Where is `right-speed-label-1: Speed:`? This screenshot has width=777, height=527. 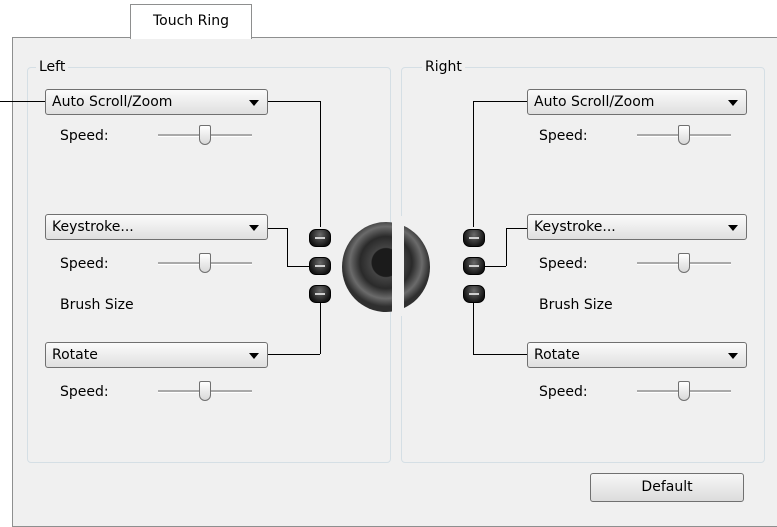
right-speed-label-1: Speed: is located at coordinates (563, 136).